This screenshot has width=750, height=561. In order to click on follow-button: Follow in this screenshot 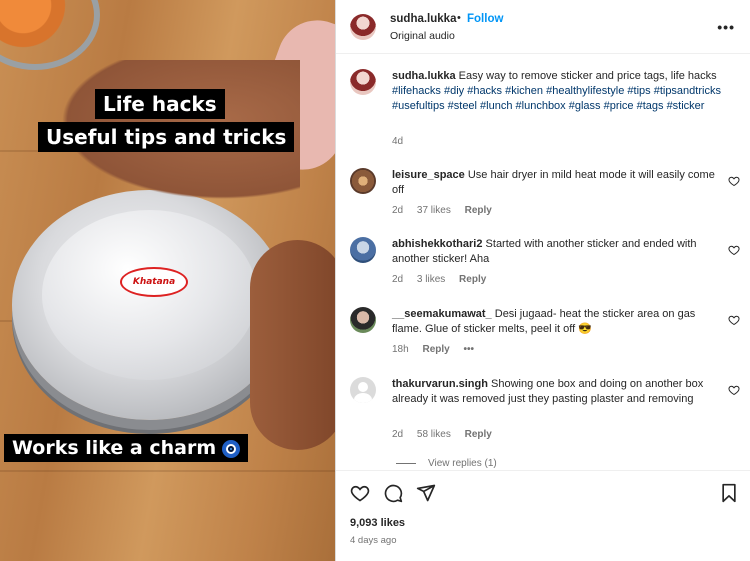, I will do `click(485, 19)`.